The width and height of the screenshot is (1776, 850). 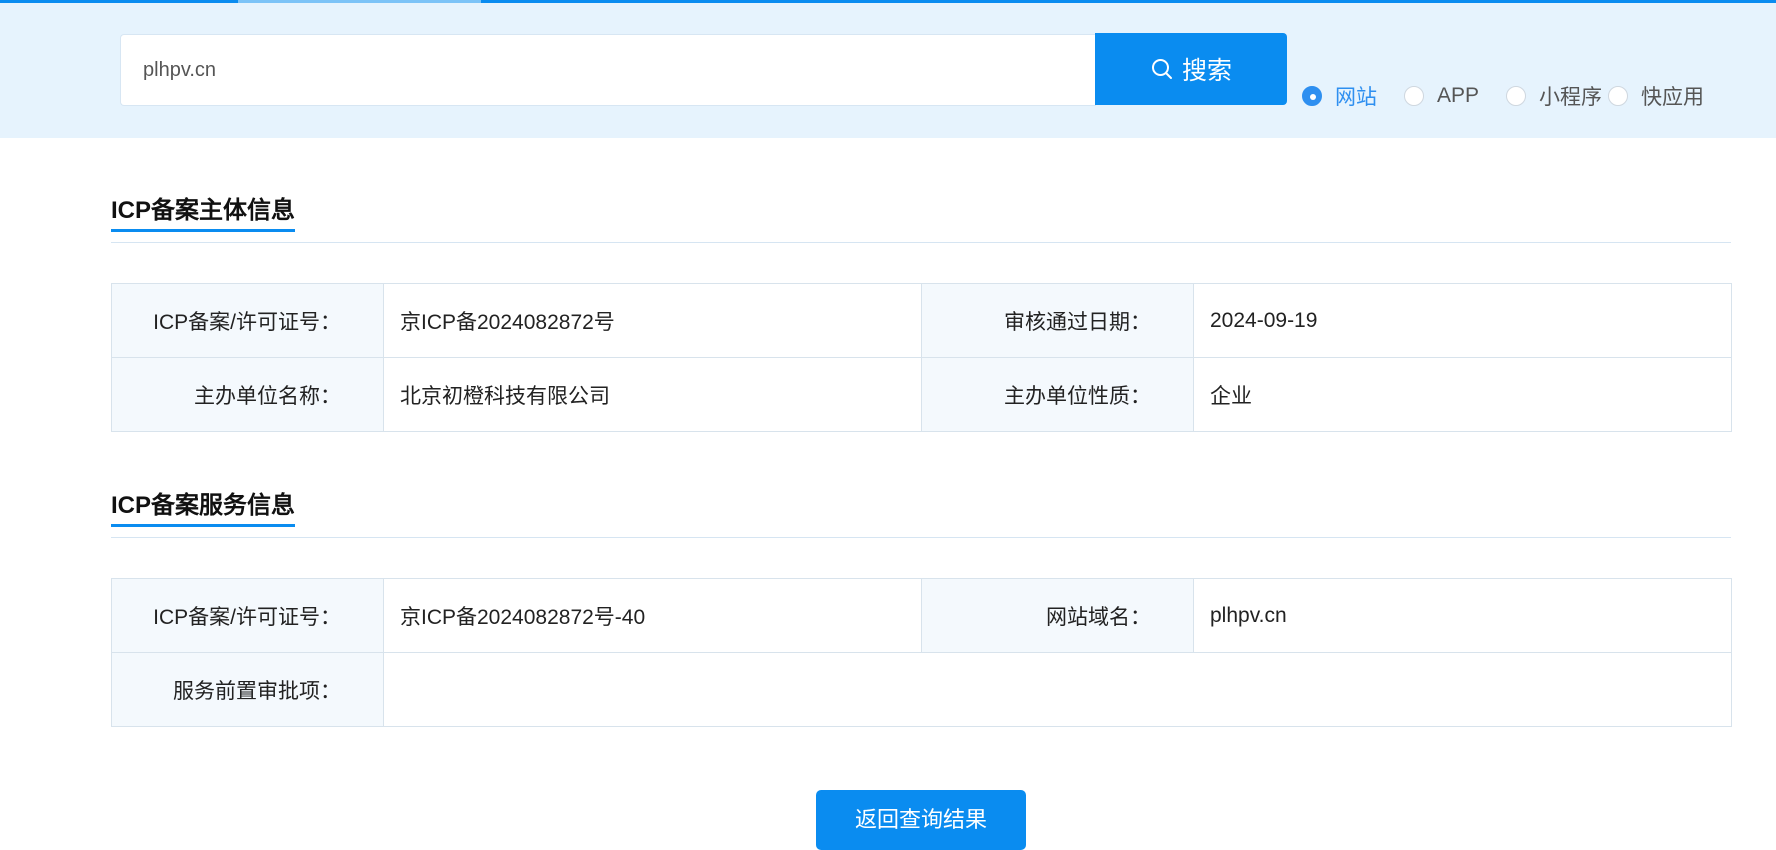 I want to click on filter-website-radio: 网站, so click(x=1353, y=96).